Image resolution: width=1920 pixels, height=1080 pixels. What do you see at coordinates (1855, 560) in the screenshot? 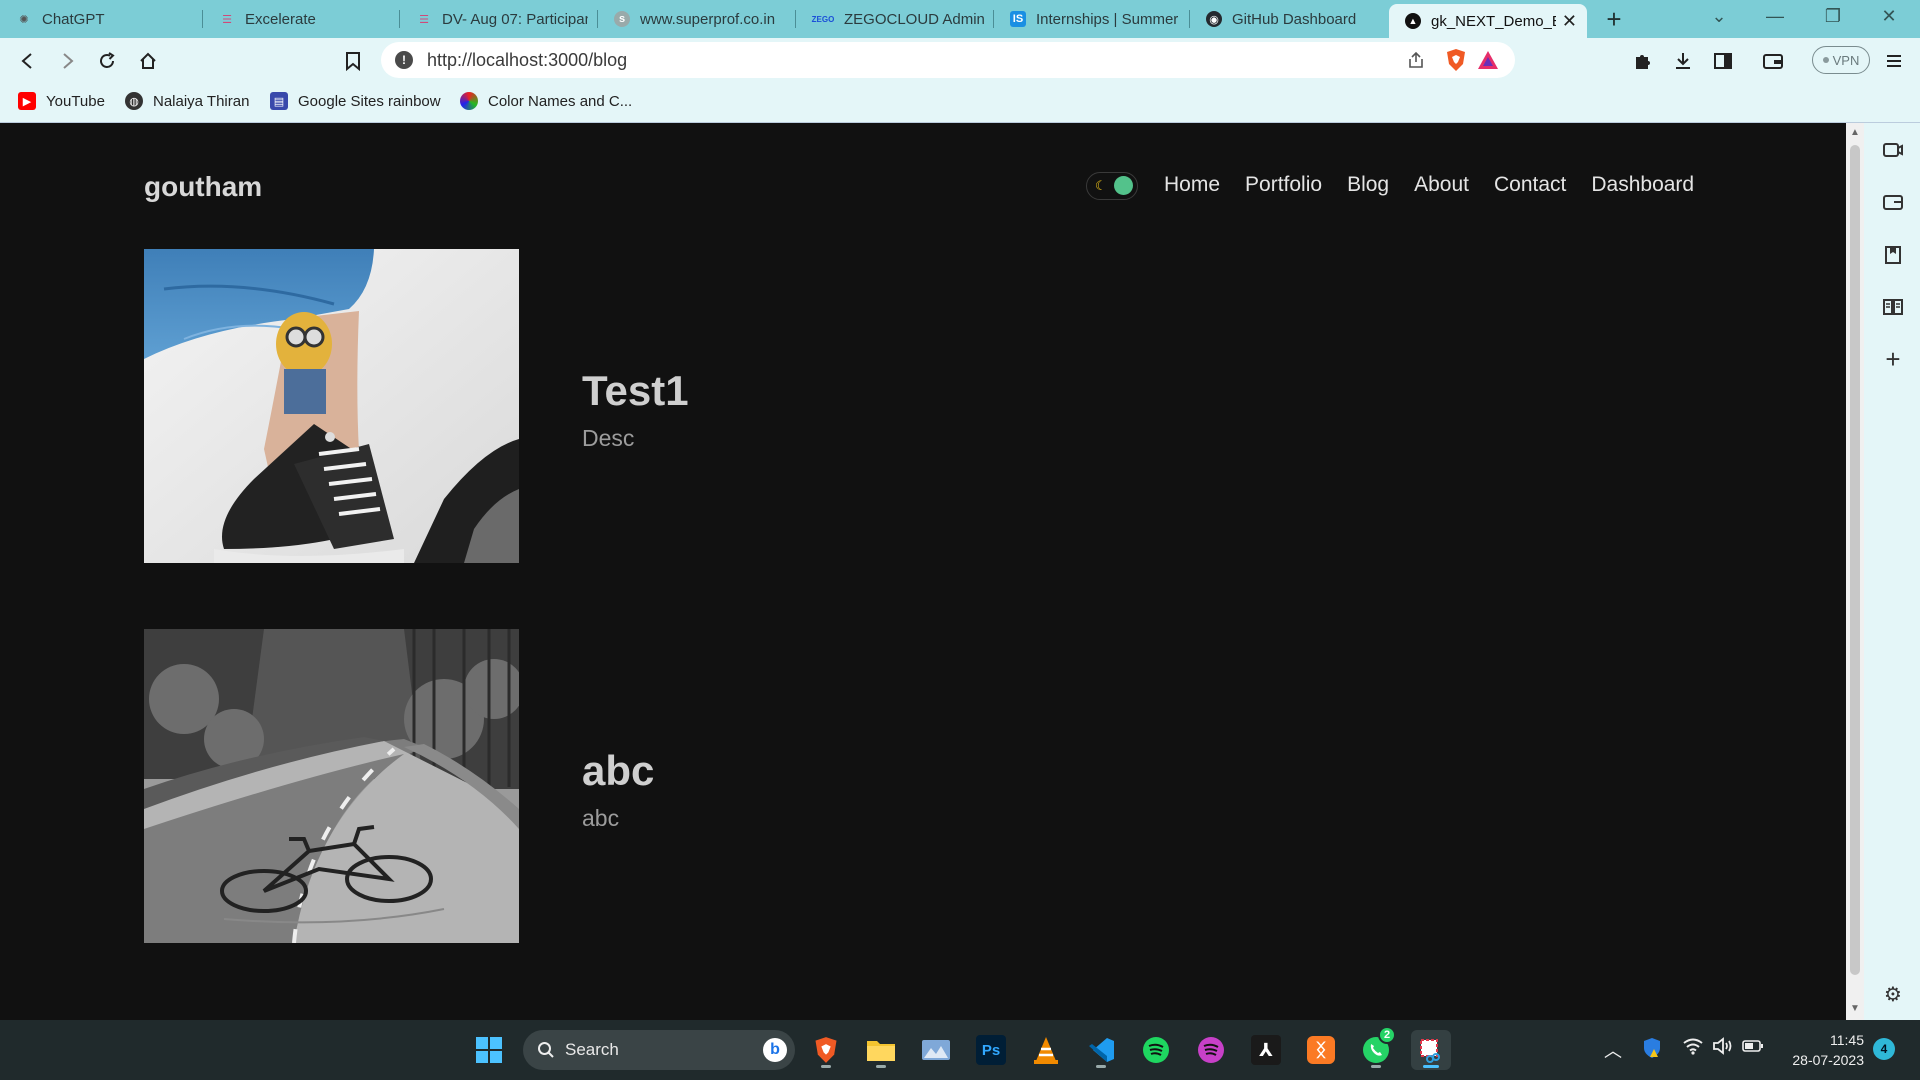
I see `scrollbar-thumb` at bounding box center [1855, 560].